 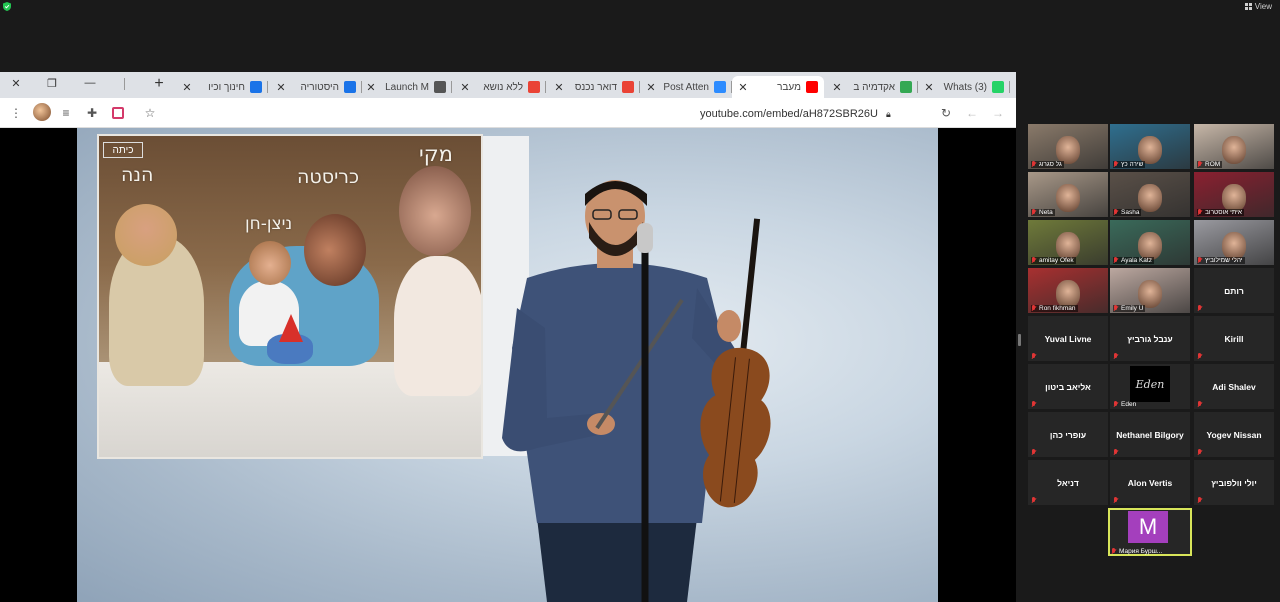 I want to click on participant-tile: Neta, so click(x=1068, y=194).